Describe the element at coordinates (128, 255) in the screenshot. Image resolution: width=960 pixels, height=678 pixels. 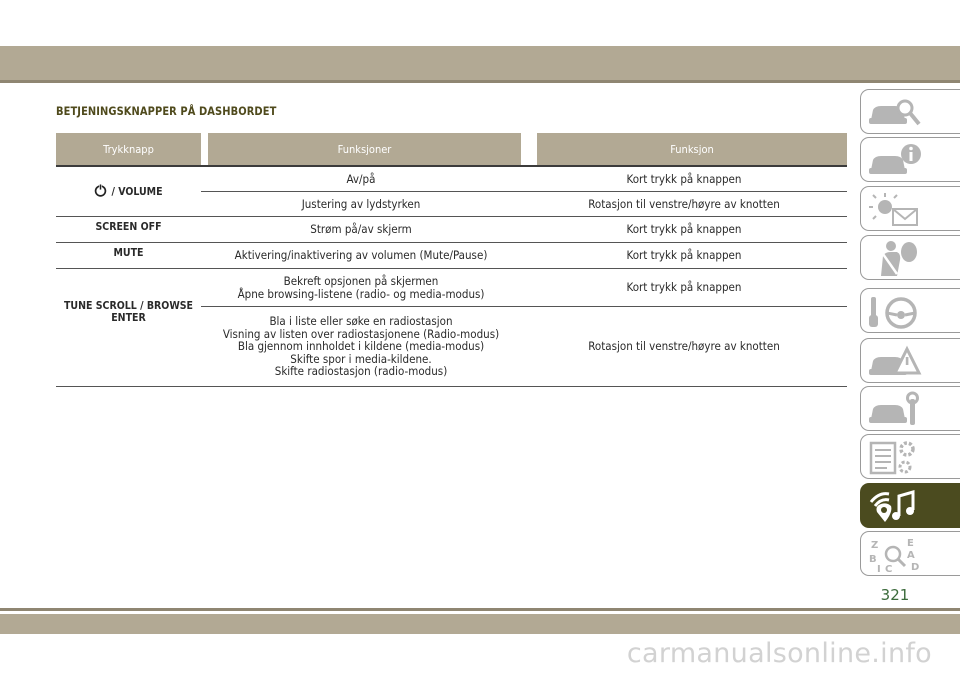
I see `mute-key: MUTE` at that location.